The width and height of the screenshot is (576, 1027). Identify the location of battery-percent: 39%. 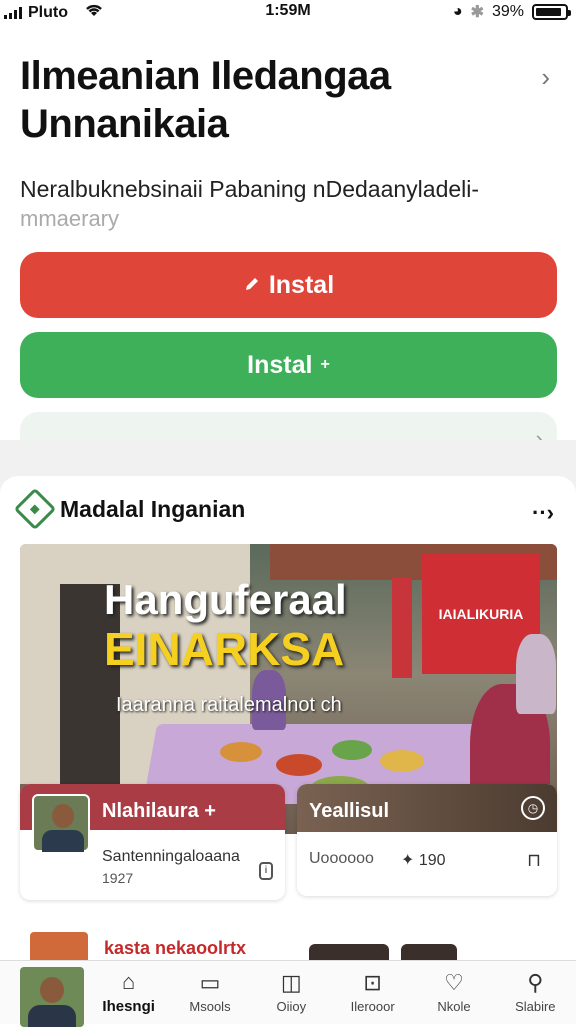
(507, 11).